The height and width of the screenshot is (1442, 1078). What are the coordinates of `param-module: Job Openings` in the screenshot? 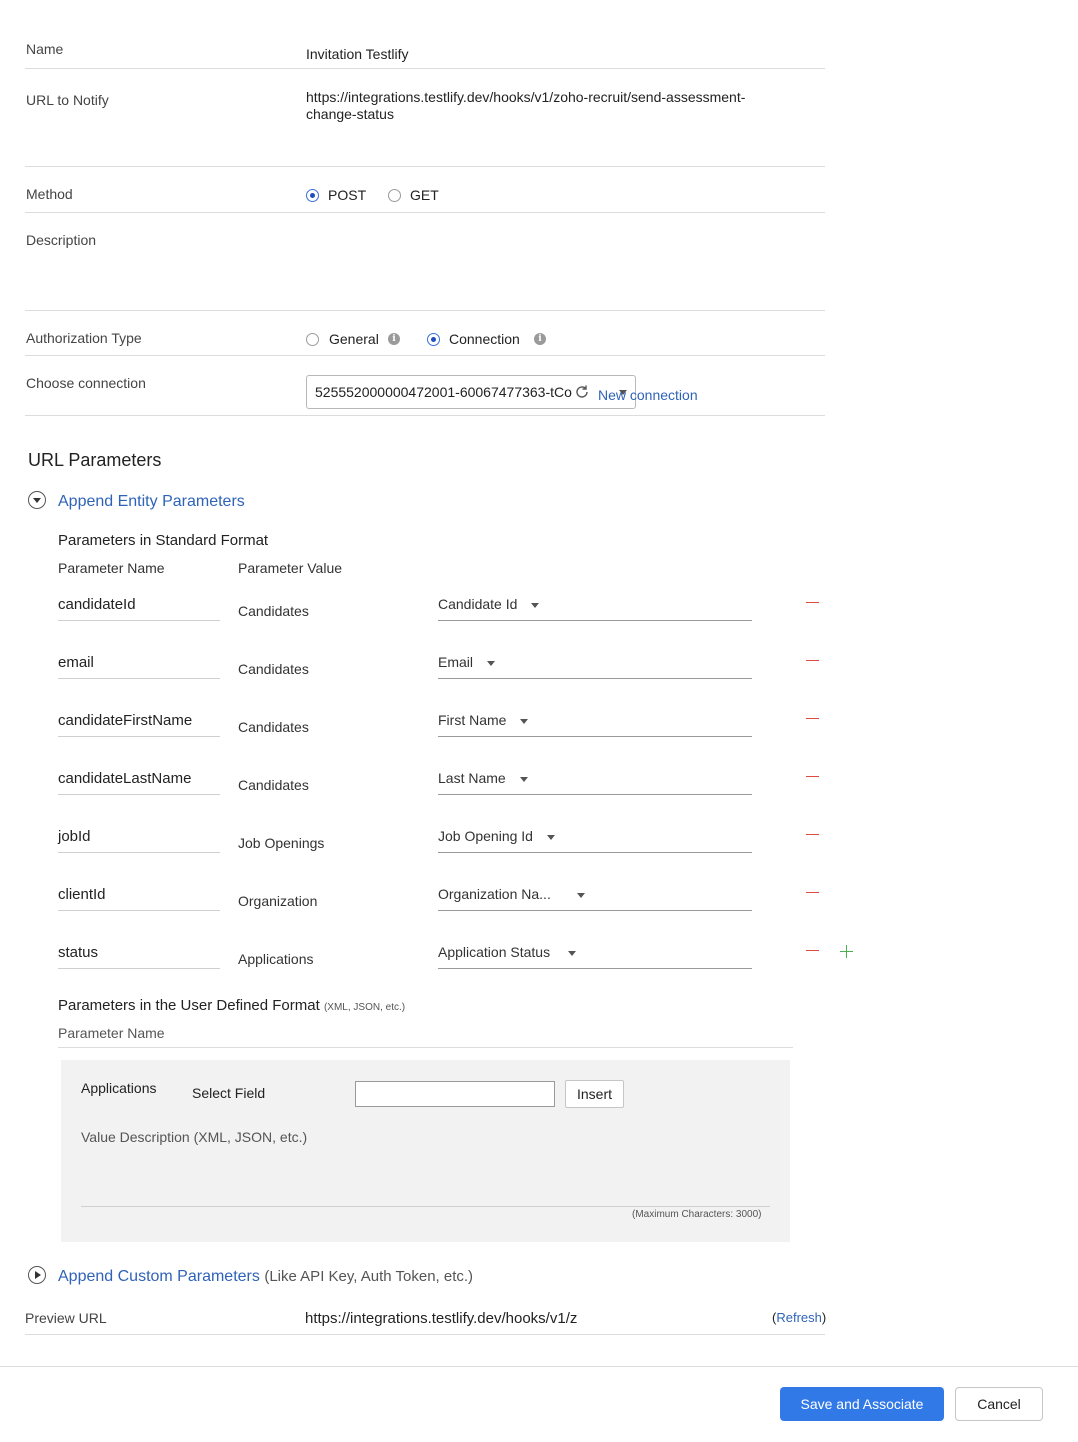 It's located at (281, 843).